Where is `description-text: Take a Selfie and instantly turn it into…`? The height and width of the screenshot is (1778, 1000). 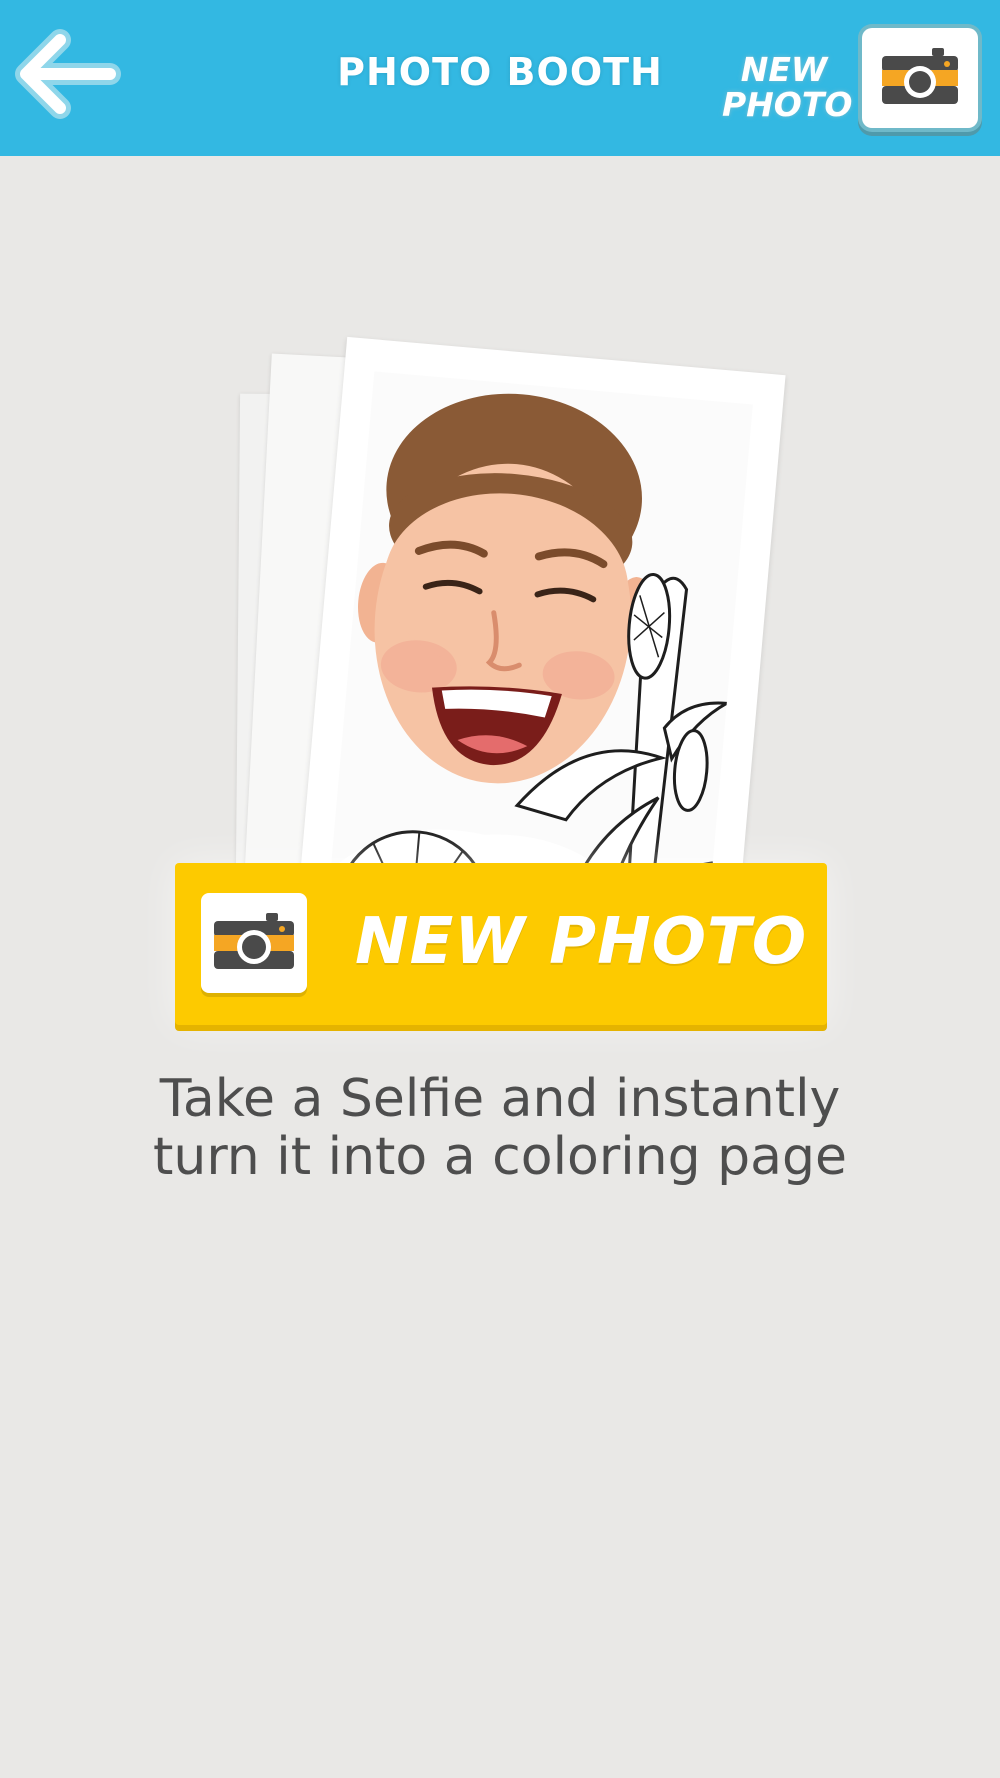 description-text: Take a Selfie and instantly turn it into… is located at coordinates (500, 1128).